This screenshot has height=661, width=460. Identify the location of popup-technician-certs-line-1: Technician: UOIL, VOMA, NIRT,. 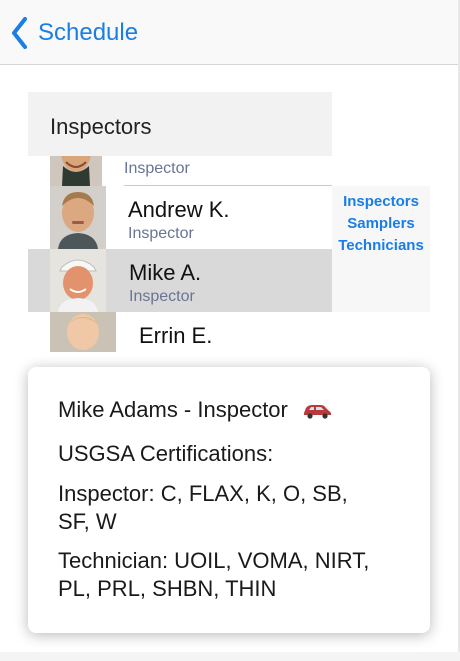
(214, 560).